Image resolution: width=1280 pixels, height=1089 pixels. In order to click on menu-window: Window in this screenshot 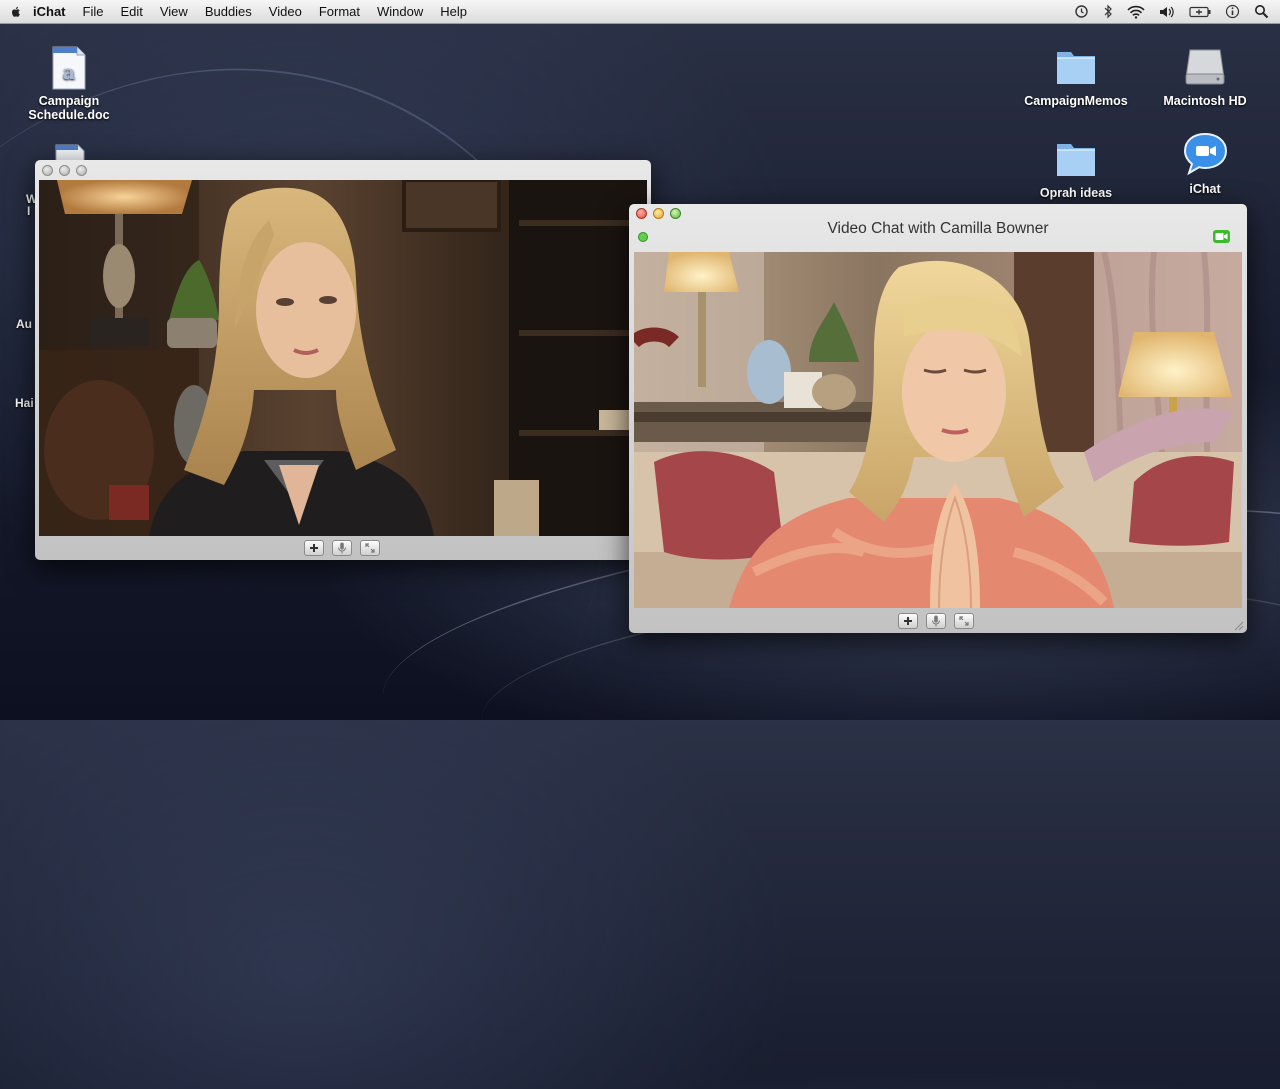, I will do `click(400, 11)`.